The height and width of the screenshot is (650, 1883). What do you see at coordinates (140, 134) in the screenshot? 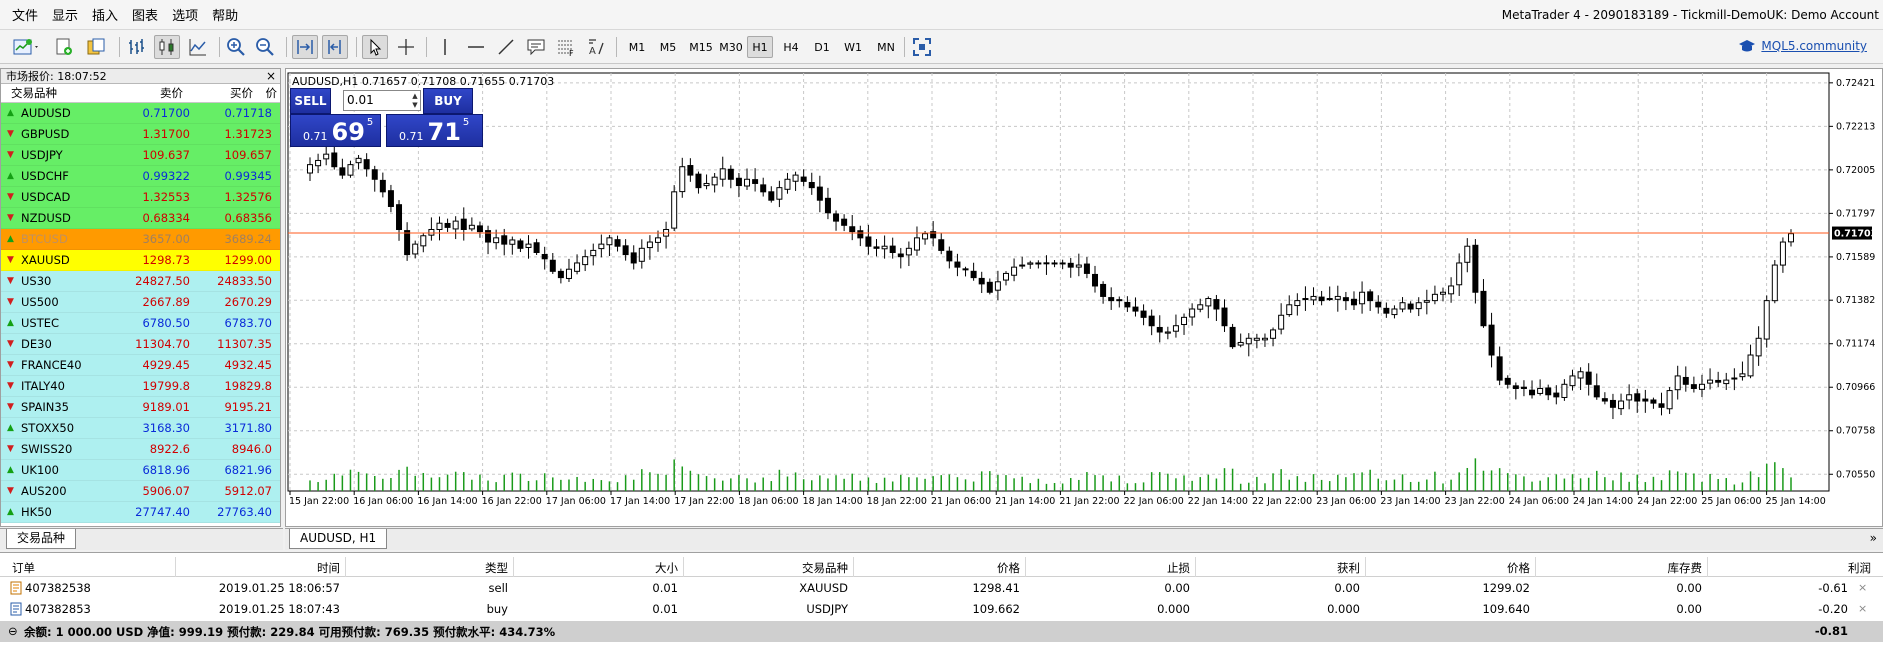
I see `market-watch-row: ▼ GBPUSD 1.31700 1.31723` at bounding box center [140, 134].